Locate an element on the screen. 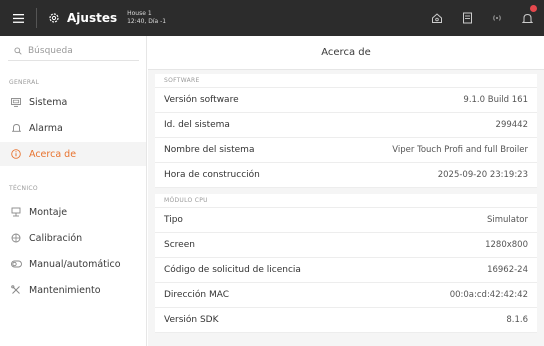  top-bar: Ajustes House 1 12:40, Día -1 is located at coordinates (272, 18).